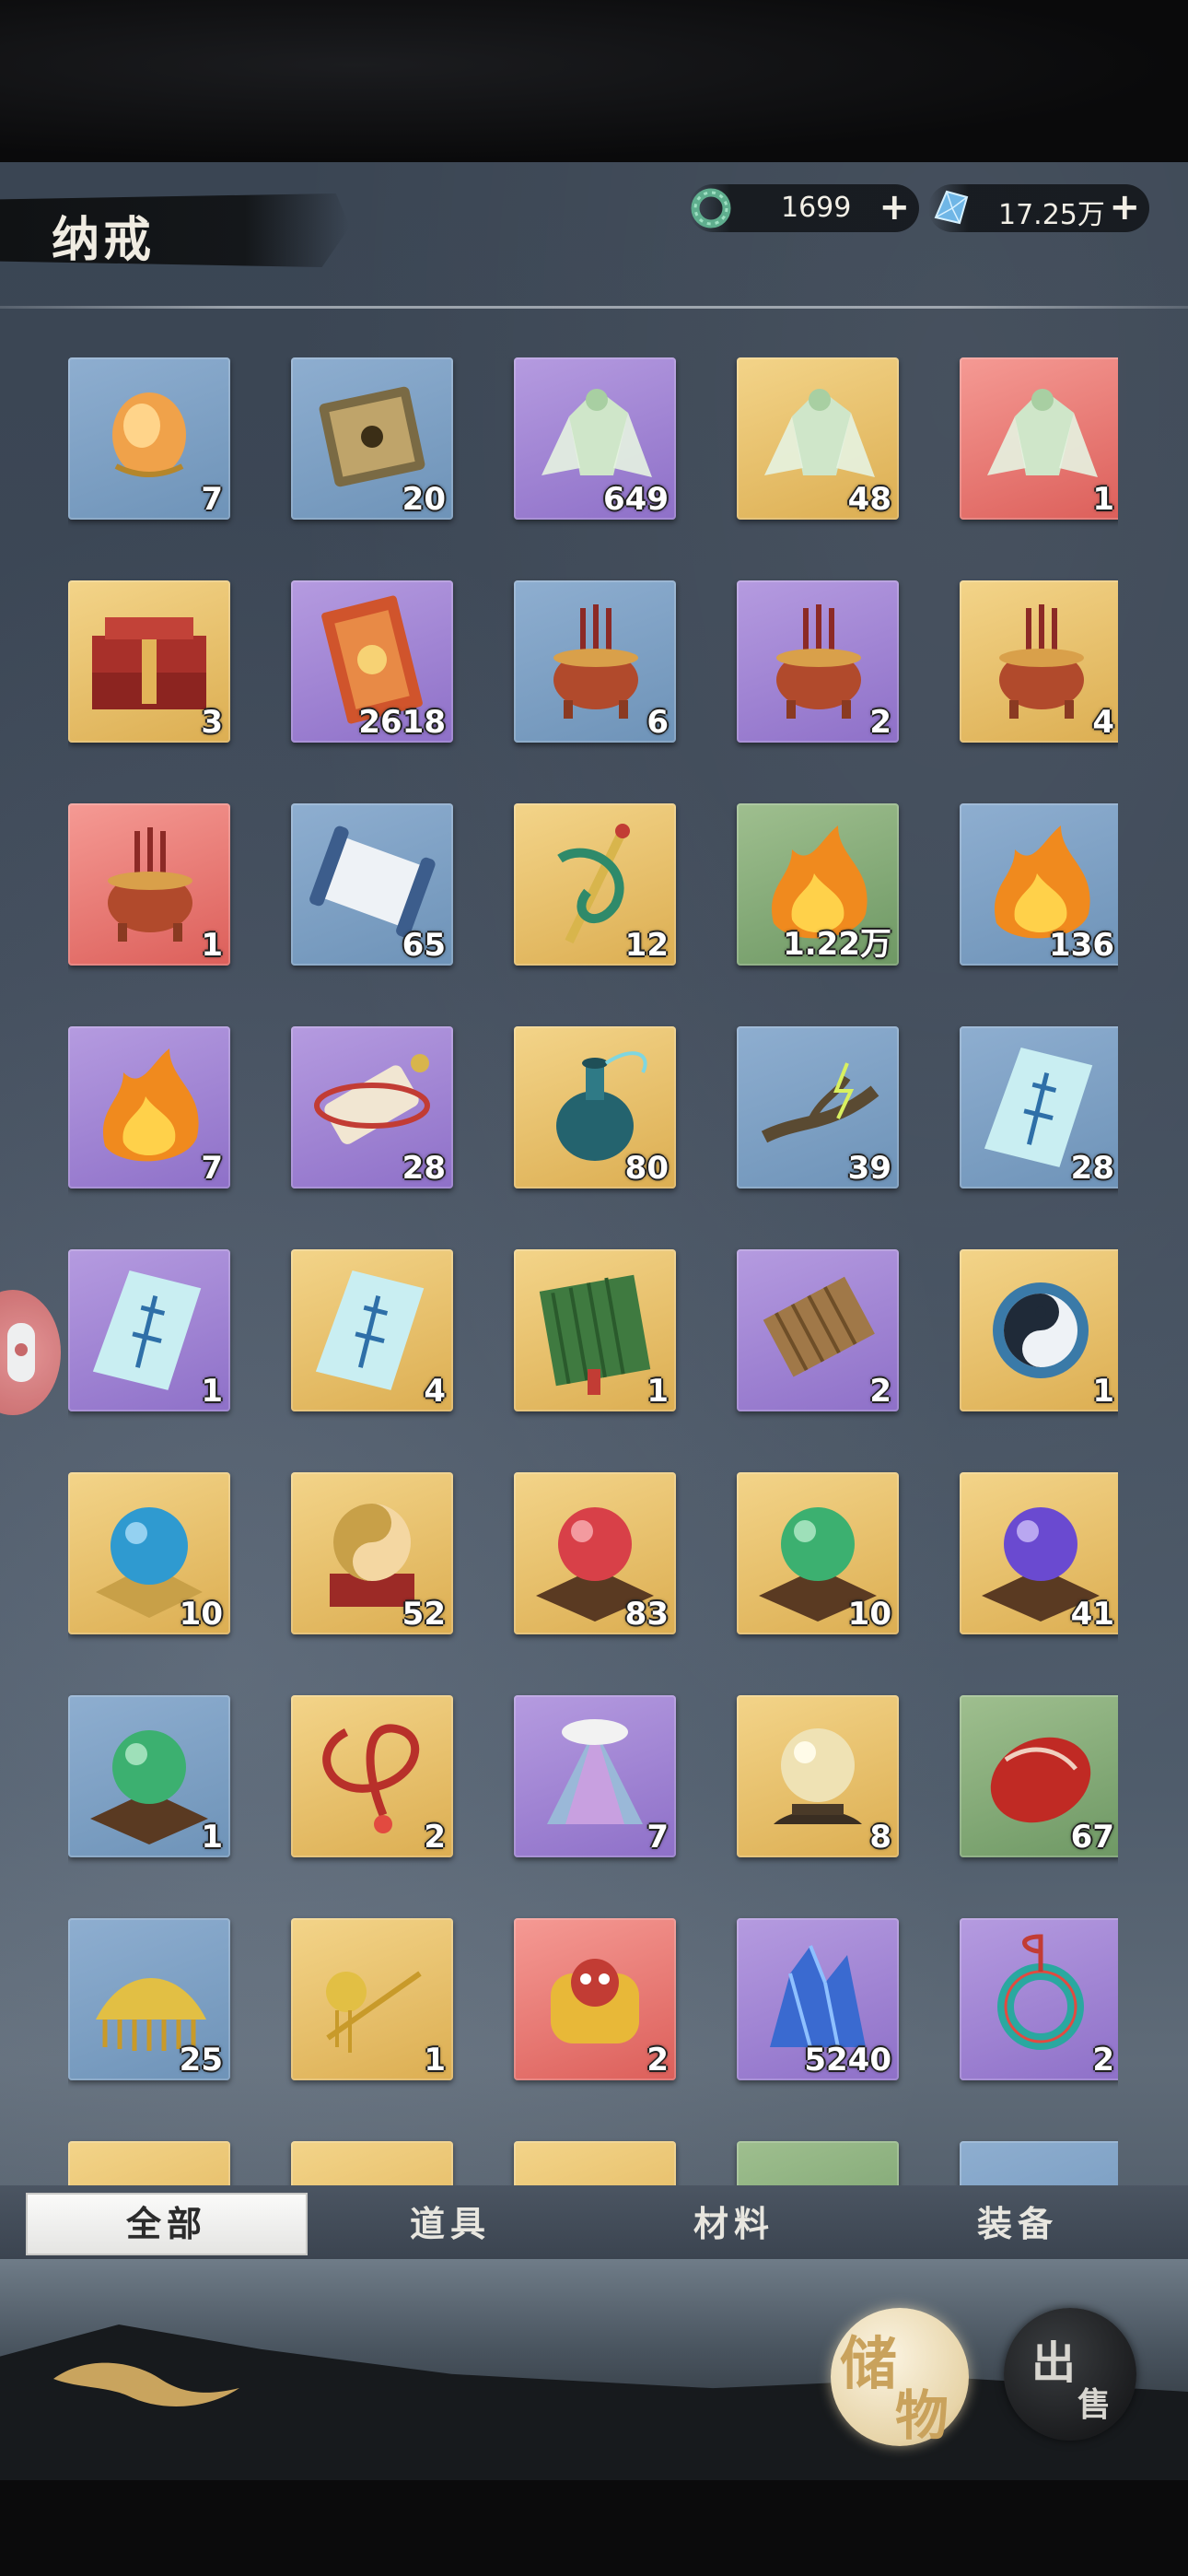  I want to click on item-count: 2618, so click(402, 722).